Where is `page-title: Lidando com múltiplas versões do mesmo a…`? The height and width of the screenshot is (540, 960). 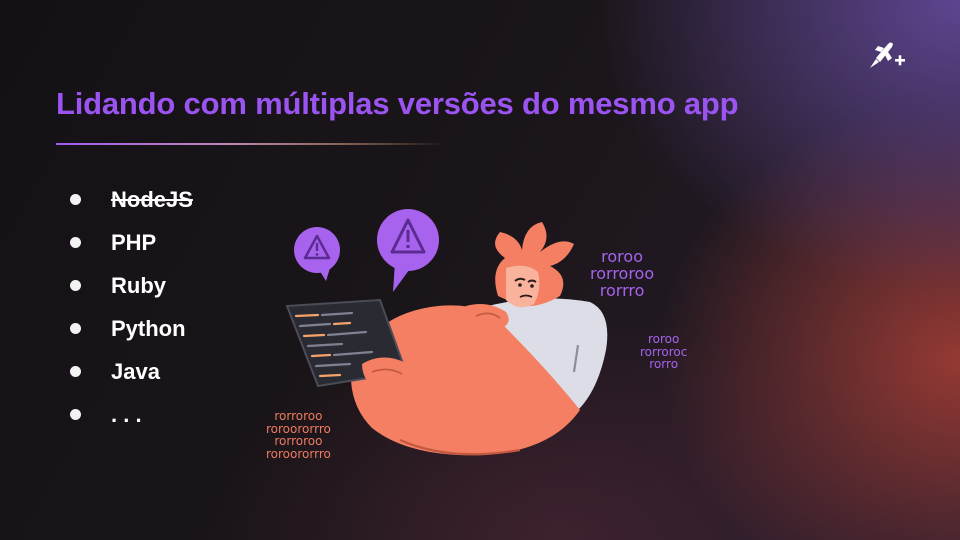 page-title: Lidando com múltiplas versões do mesmo a… is located at coordinates (397, 103).